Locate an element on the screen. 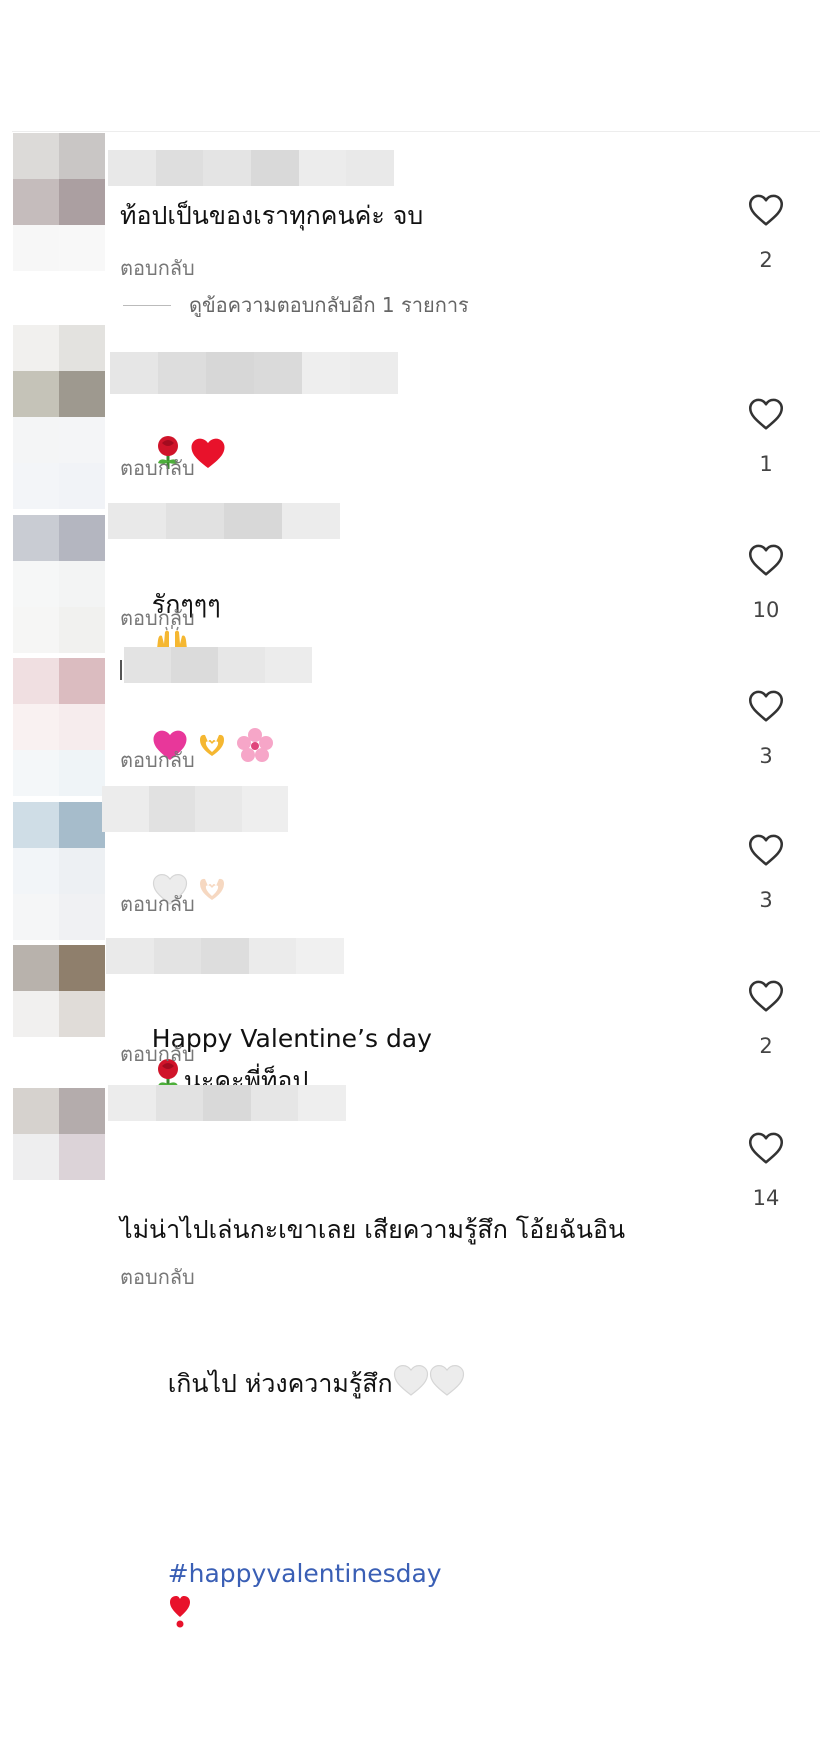  view-more-replies-button: ดูข้อความตอบกลับอีก 1 รายการ is located at coordinates (296, 305).